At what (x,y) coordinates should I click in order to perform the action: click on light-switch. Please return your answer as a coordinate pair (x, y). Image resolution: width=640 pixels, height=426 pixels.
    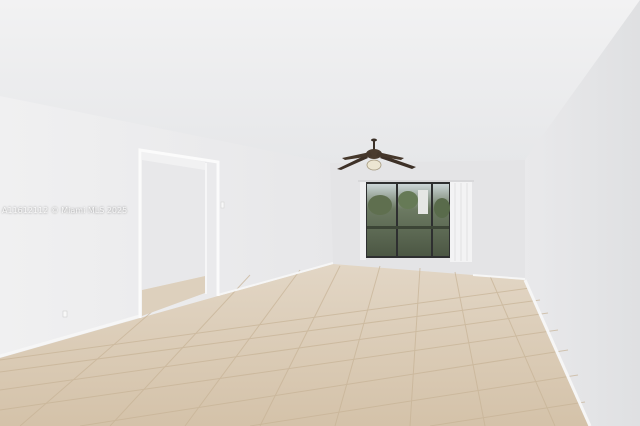
    Looking at the image, I should click on (222, 205).